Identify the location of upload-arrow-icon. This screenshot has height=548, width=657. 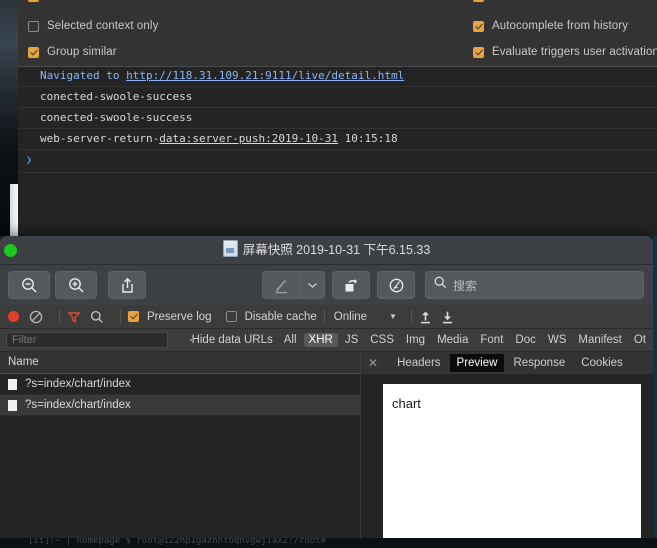
(425, 317).